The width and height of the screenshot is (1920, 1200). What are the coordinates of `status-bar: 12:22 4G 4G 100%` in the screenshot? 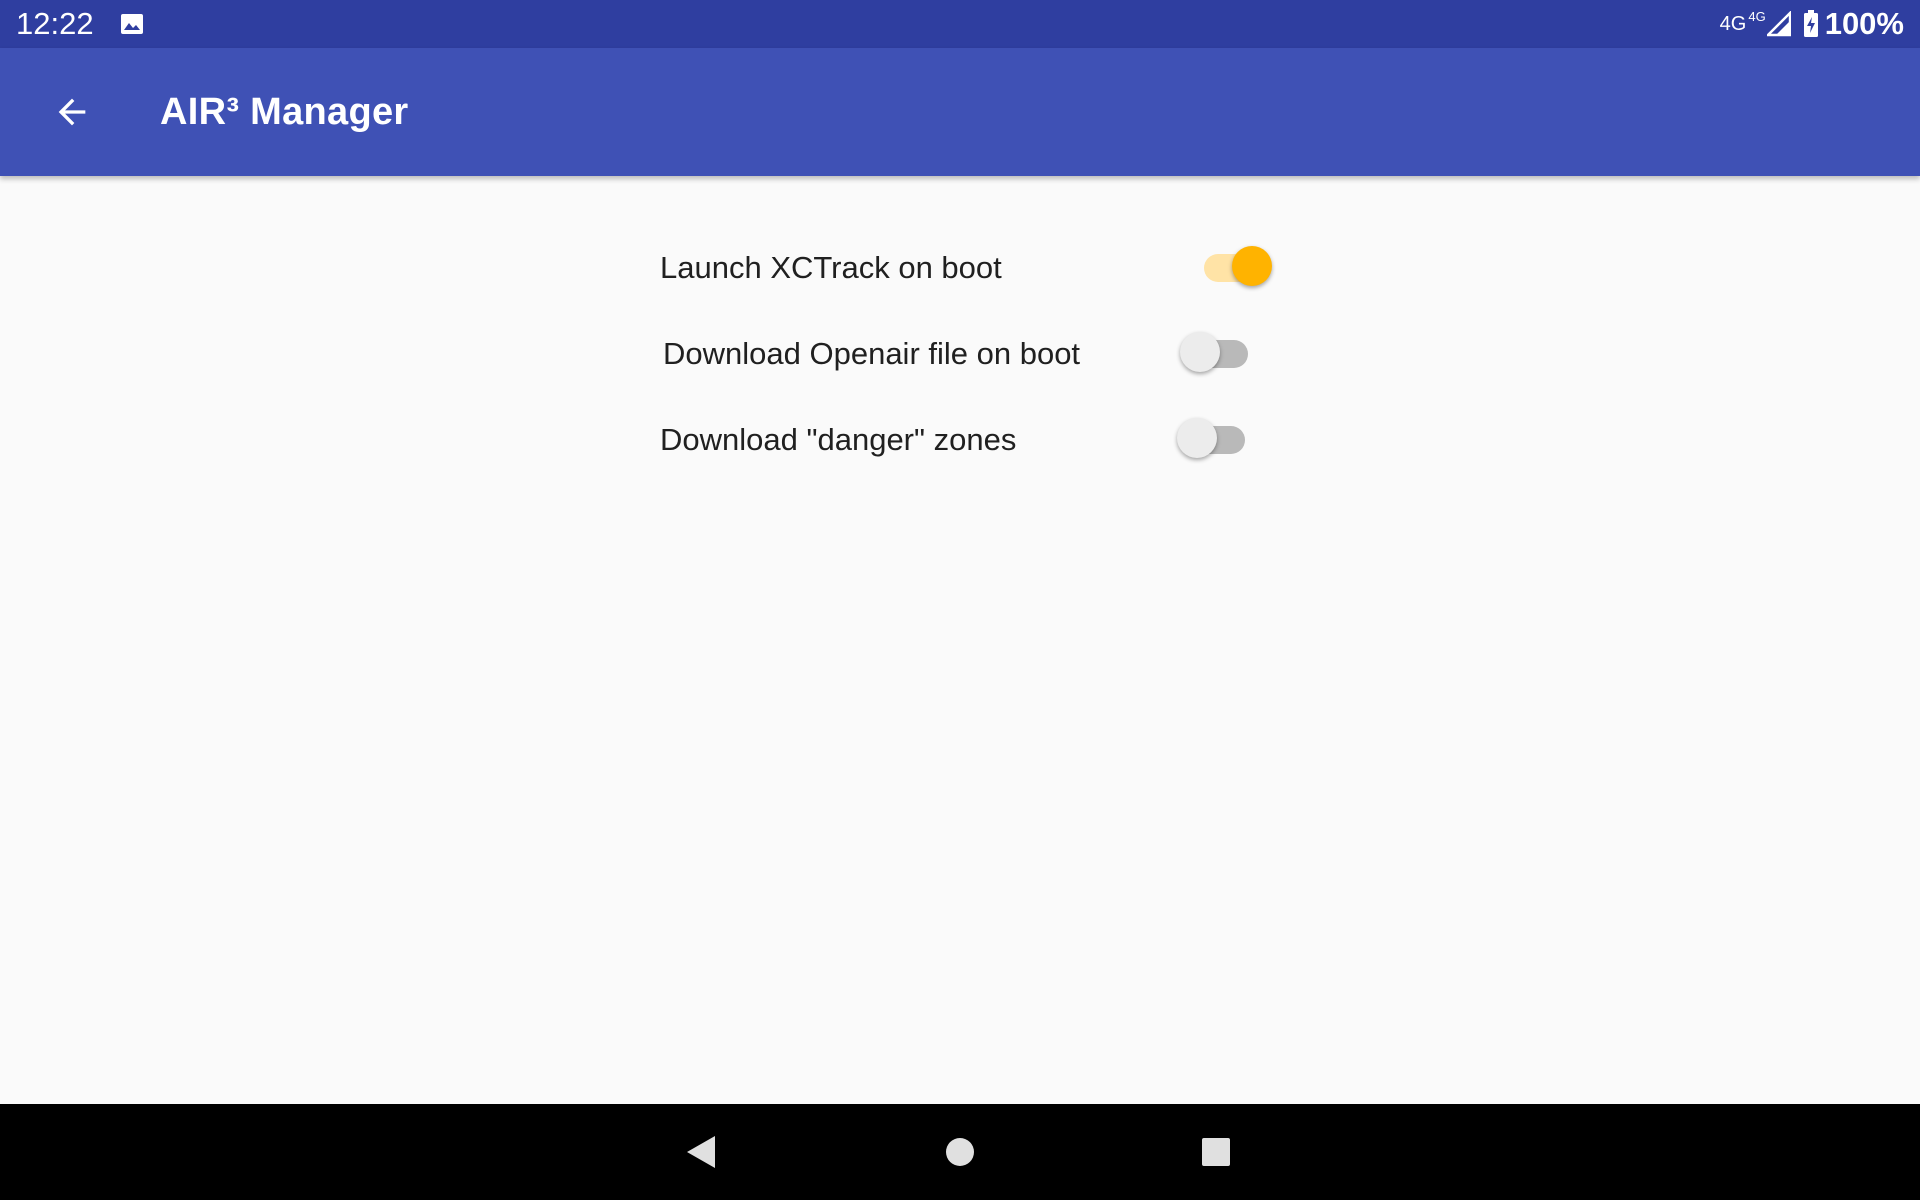 It's located at (960, 24).